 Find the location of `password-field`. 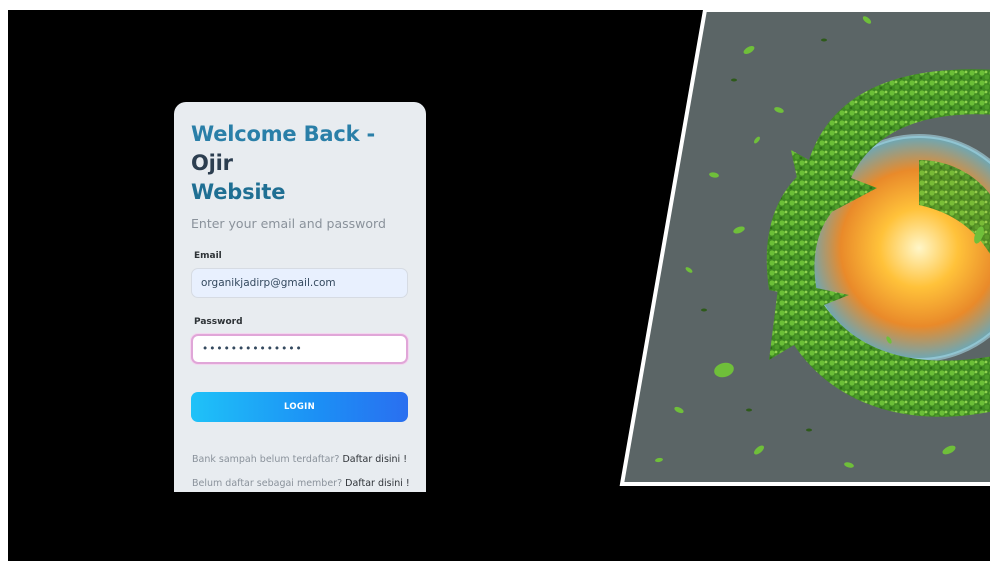

password-field is located at coordinates (299, 349).